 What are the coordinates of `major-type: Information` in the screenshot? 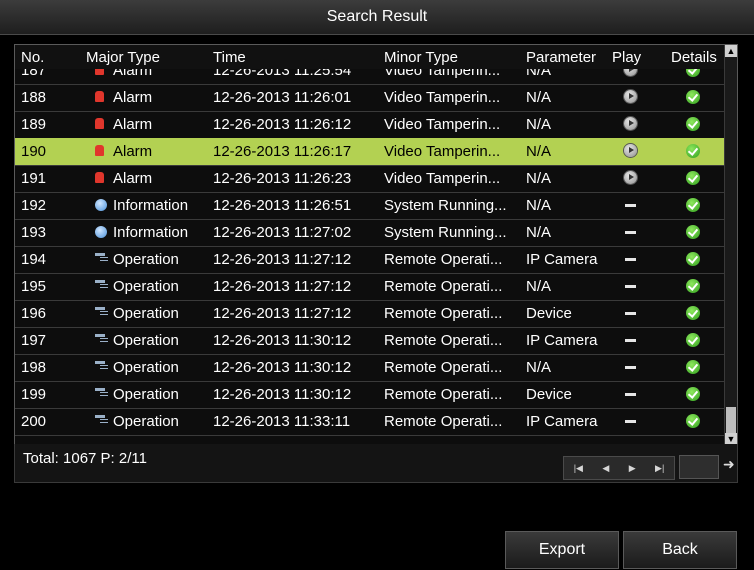 It's located at (151, 232).